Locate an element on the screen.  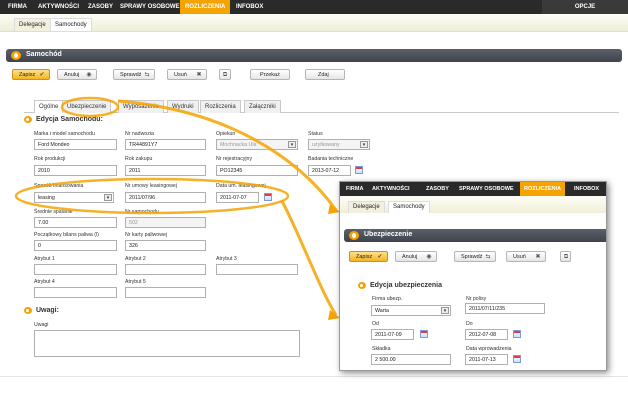
entry-input: 2011-07-13 is located at coordinates (486, 359).